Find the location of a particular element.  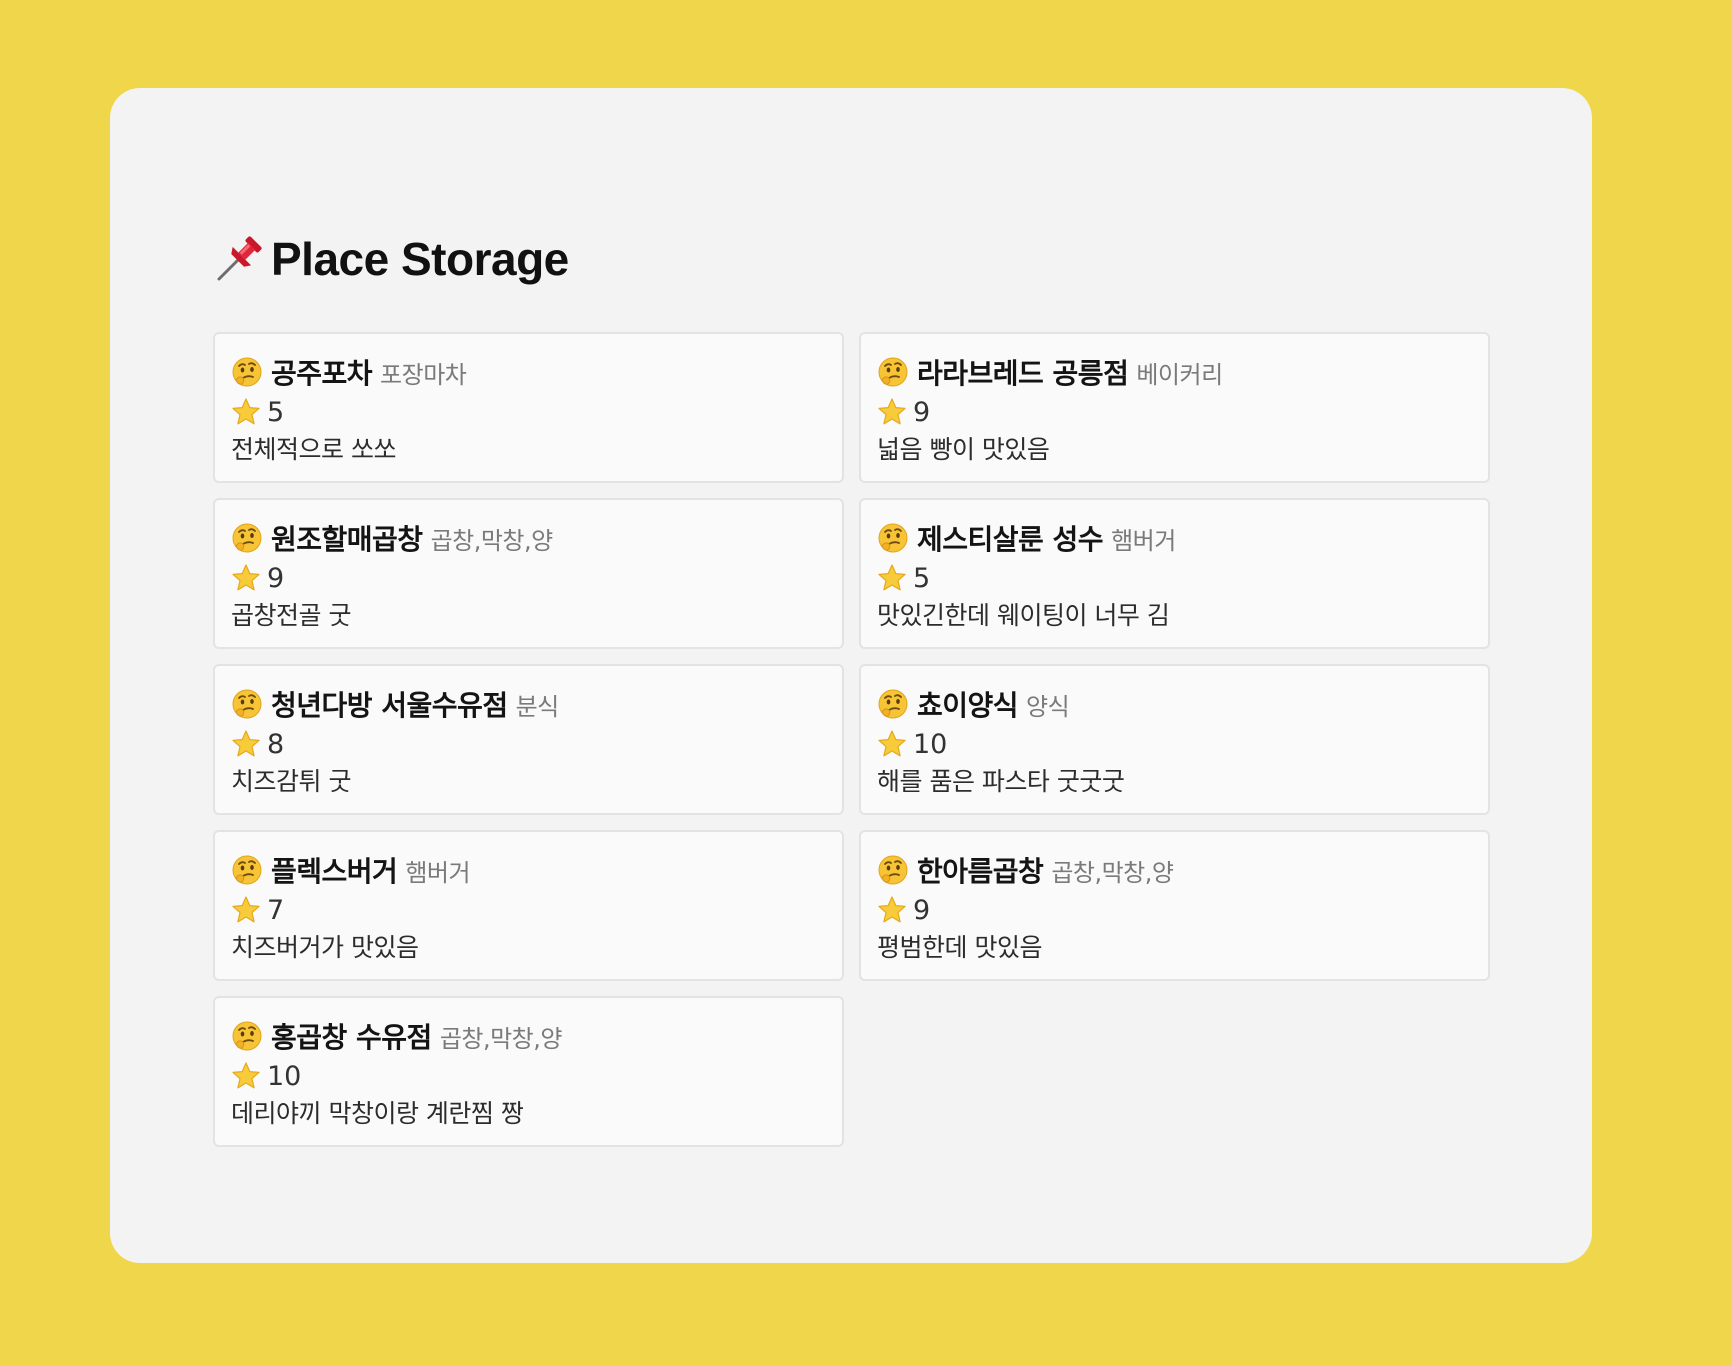

place-name: 홍곱창 수유점 is located at coordinates (351, 1037).